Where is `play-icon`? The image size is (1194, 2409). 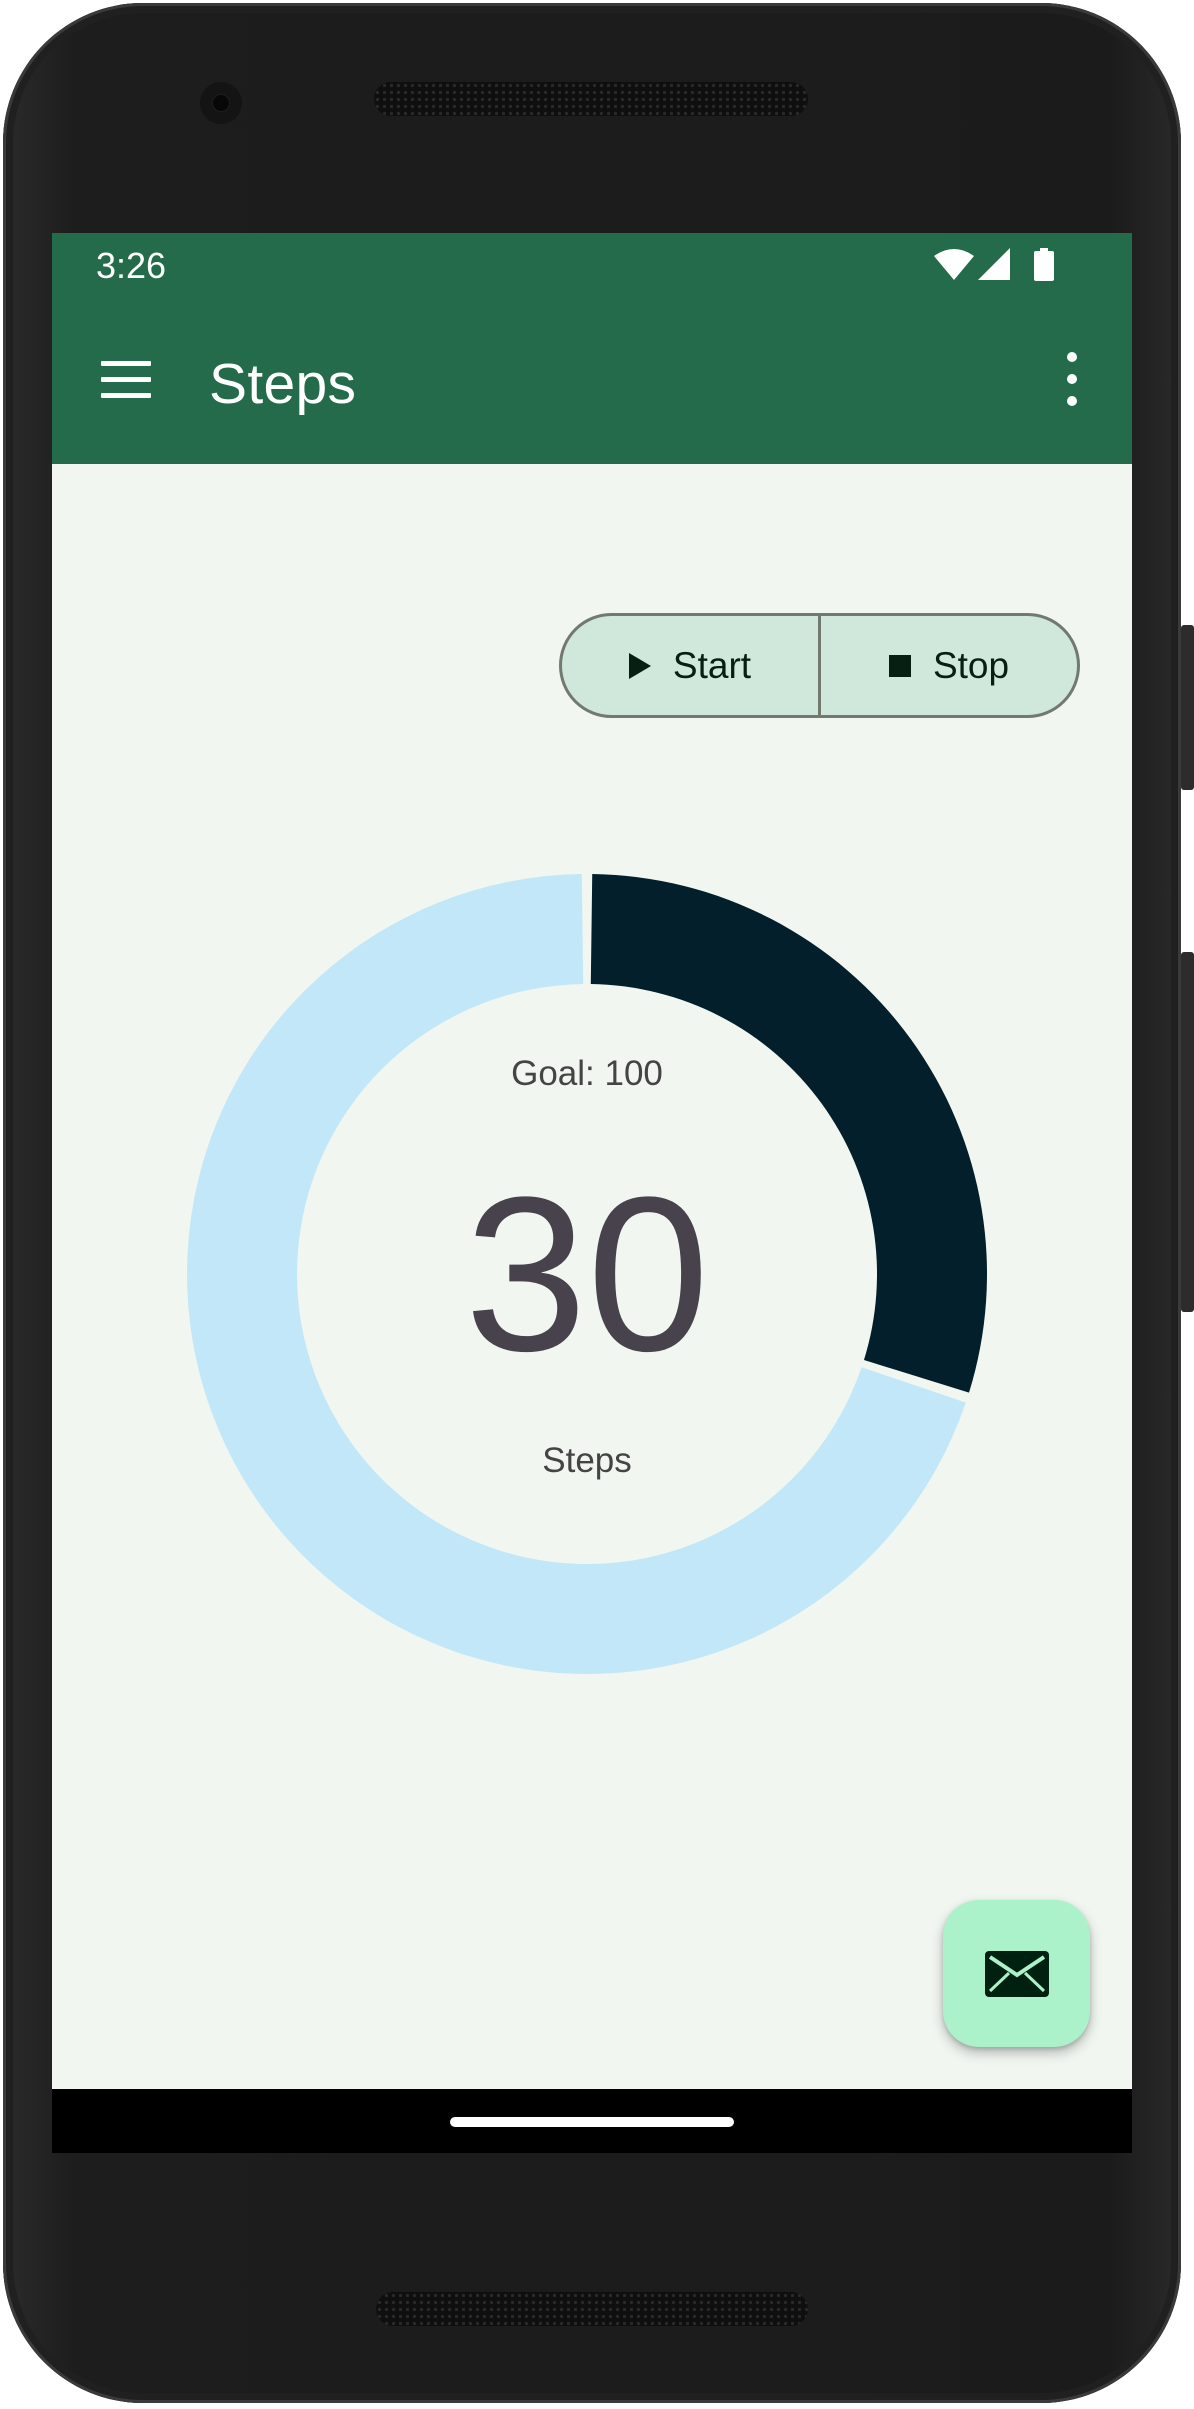
play-icon is located at coordinates (639, 665).